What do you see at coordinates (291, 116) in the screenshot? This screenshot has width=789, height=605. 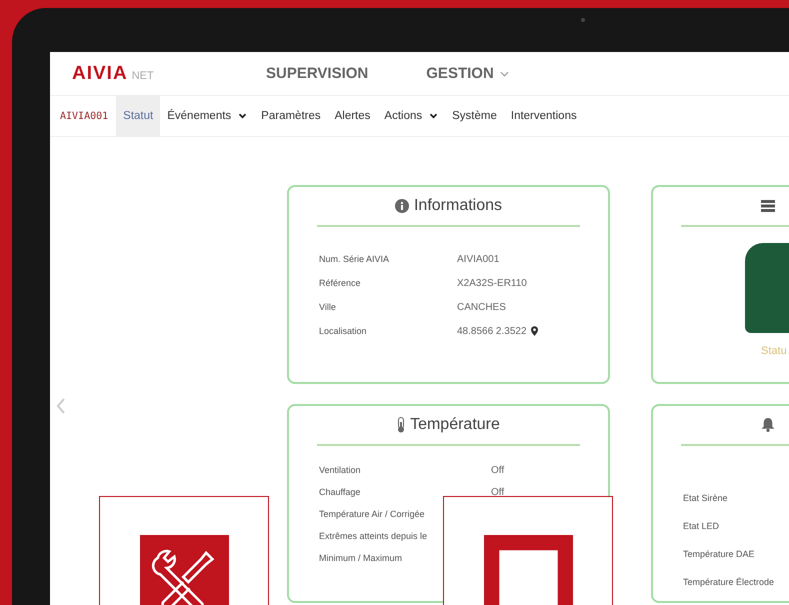 I see `nav-tab: Paramètres` at bounding box center [291, 116].